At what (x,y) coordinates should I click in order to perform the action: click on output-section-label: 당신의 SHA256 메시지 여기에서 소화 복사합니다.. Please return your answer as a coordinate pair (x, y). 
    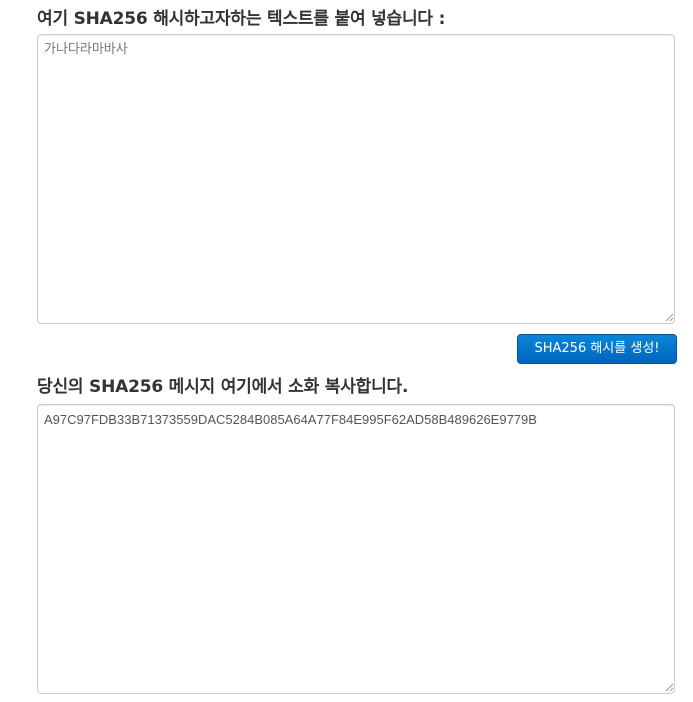
    Looking at the image, I should click on (223, 387).